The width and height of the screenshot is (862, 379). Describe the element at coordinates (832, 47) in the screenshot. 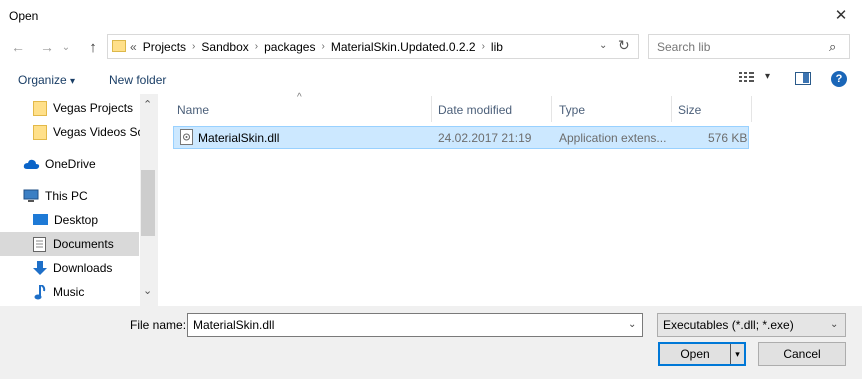

I see `search-icon: ⌕` at that location.